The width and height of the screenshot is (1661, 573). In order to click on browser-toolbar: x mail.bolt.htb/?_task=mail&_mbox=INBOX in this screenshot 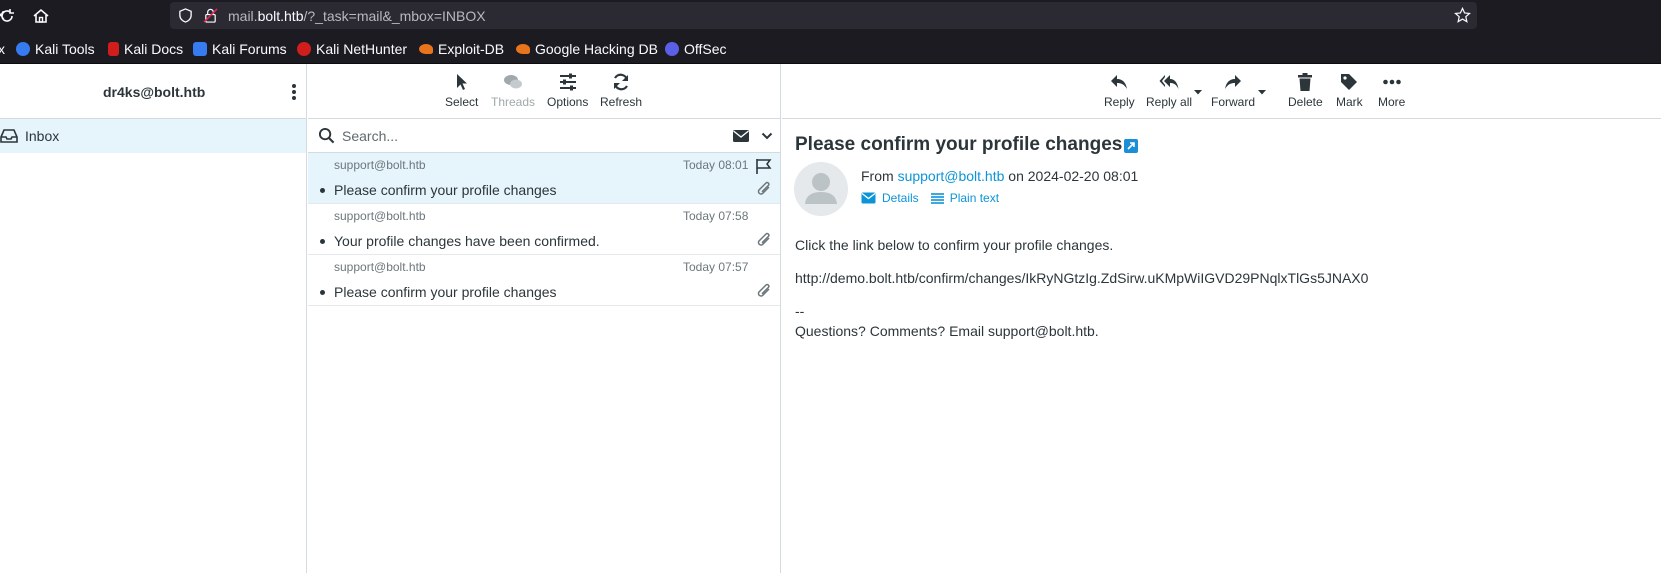, I will do `click(830, 16)`.